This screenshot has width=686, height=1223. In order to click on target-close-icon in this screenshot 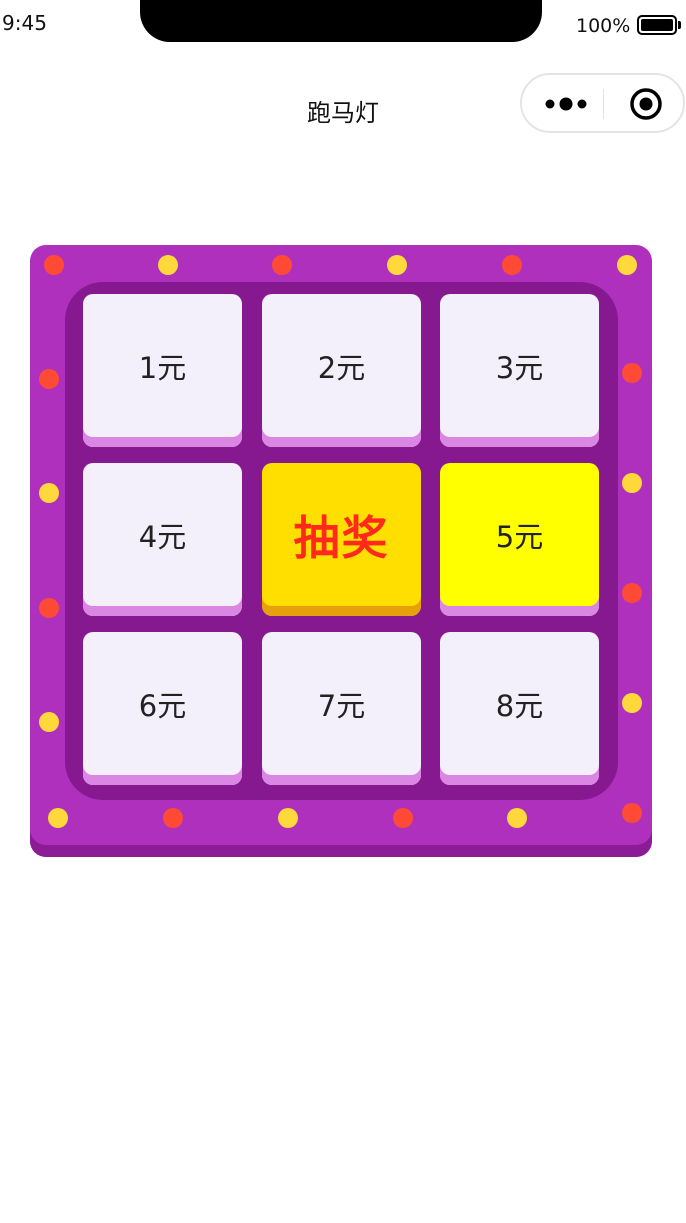, I will do `click(646, 104)`.